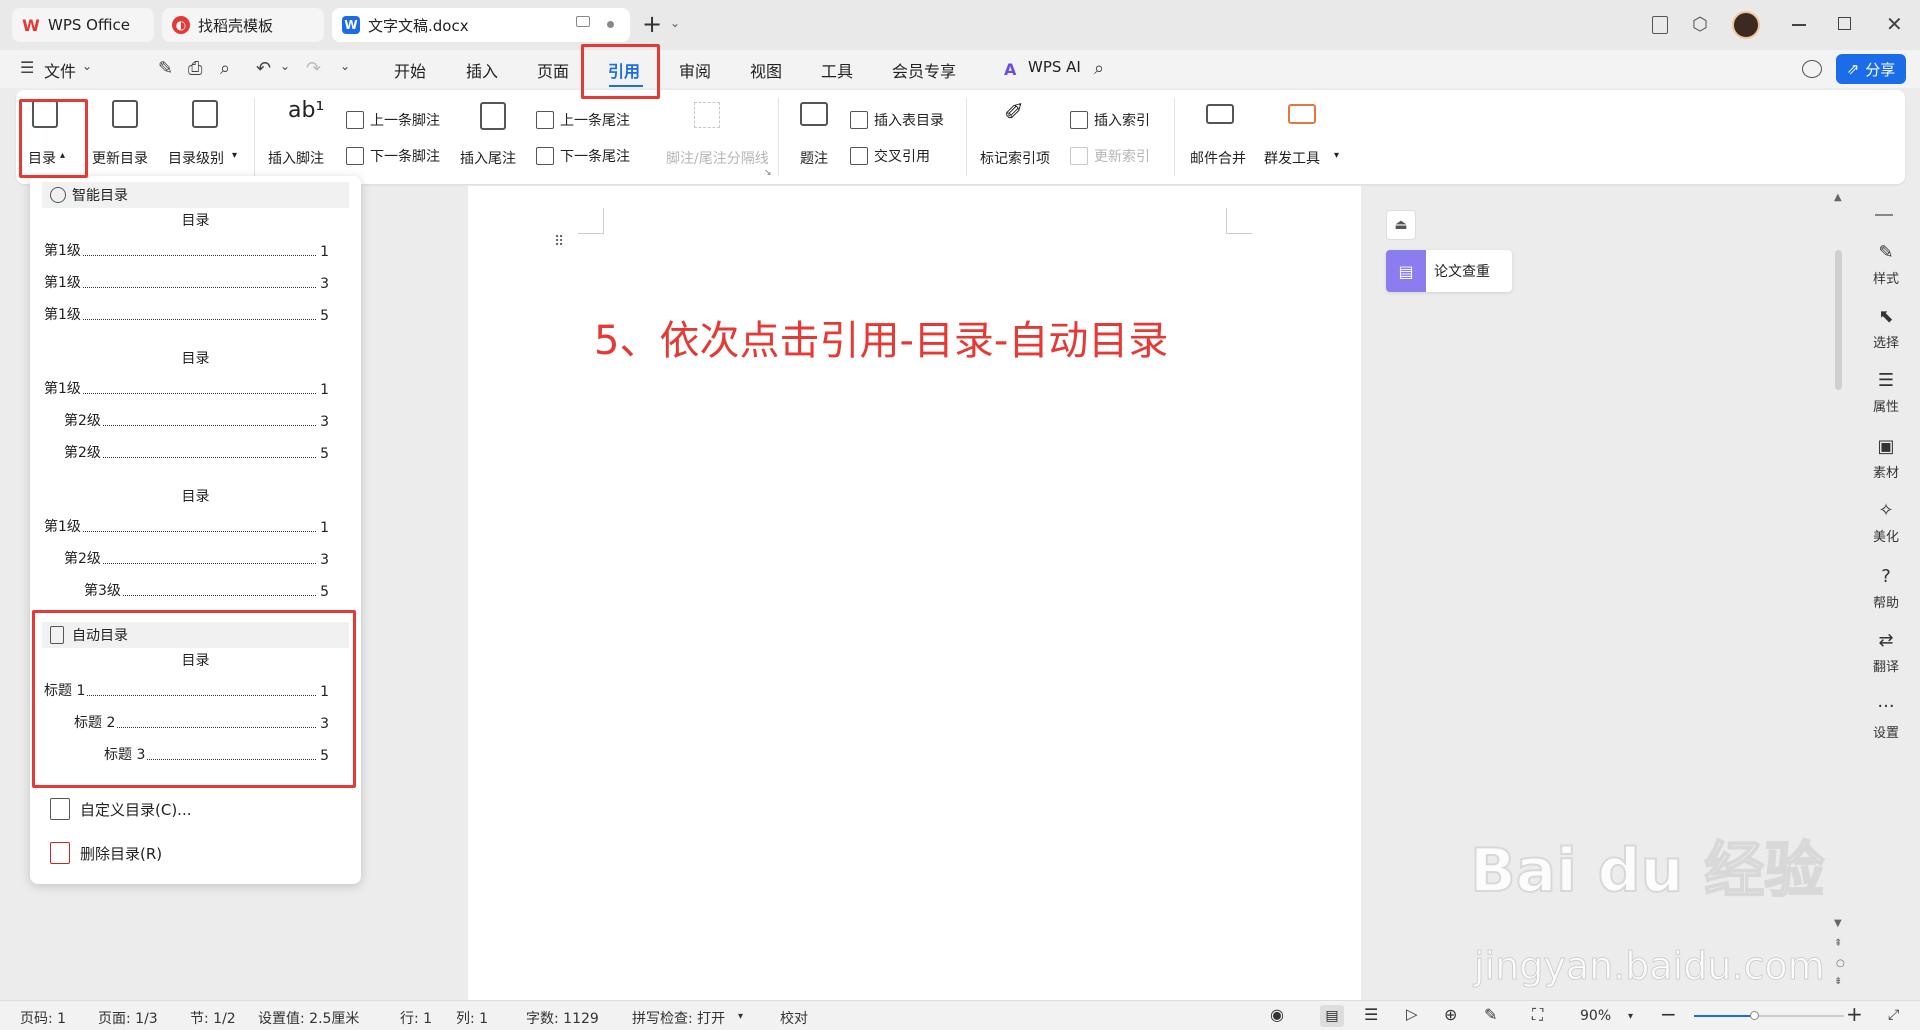 The height and width of the screenshot is (1030, 1920). Describe the element at coordinates (410, 70) in the screenshot. I see `menu-home: 开始` at that location.